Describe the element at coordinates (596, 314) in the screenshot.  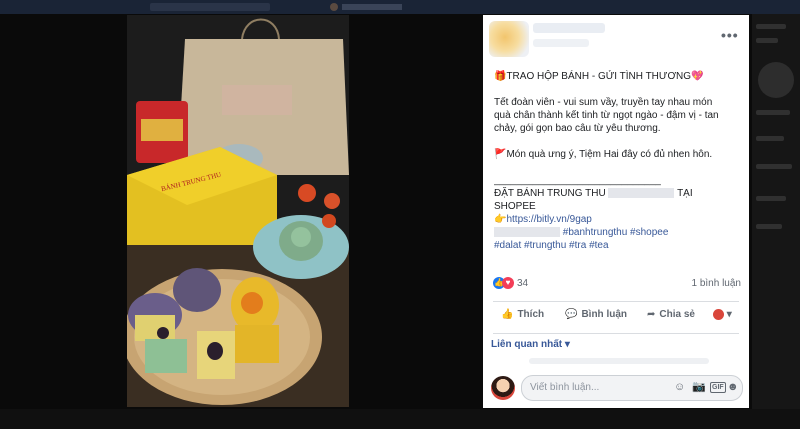
I see `comment-button: 💬 Bình luận` at that location.